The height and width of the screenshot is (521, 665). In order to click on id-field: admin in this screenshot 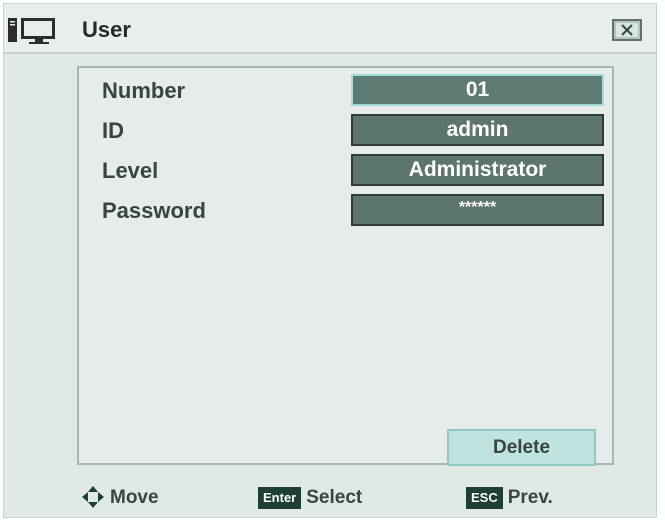, I will do `click(477, 130)`.